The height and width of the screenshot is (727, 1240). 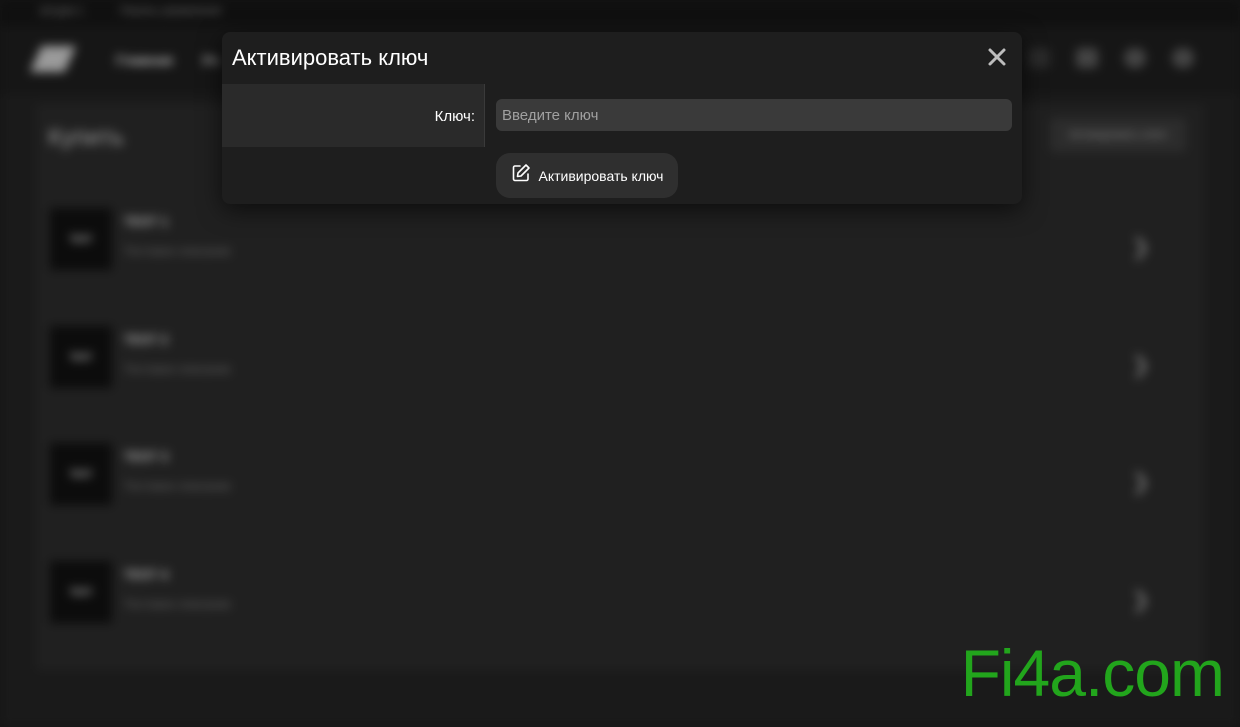 I want to click on list-item: TEST TEST 3 Тестовое описание ❯, so click(x=620, y=485).